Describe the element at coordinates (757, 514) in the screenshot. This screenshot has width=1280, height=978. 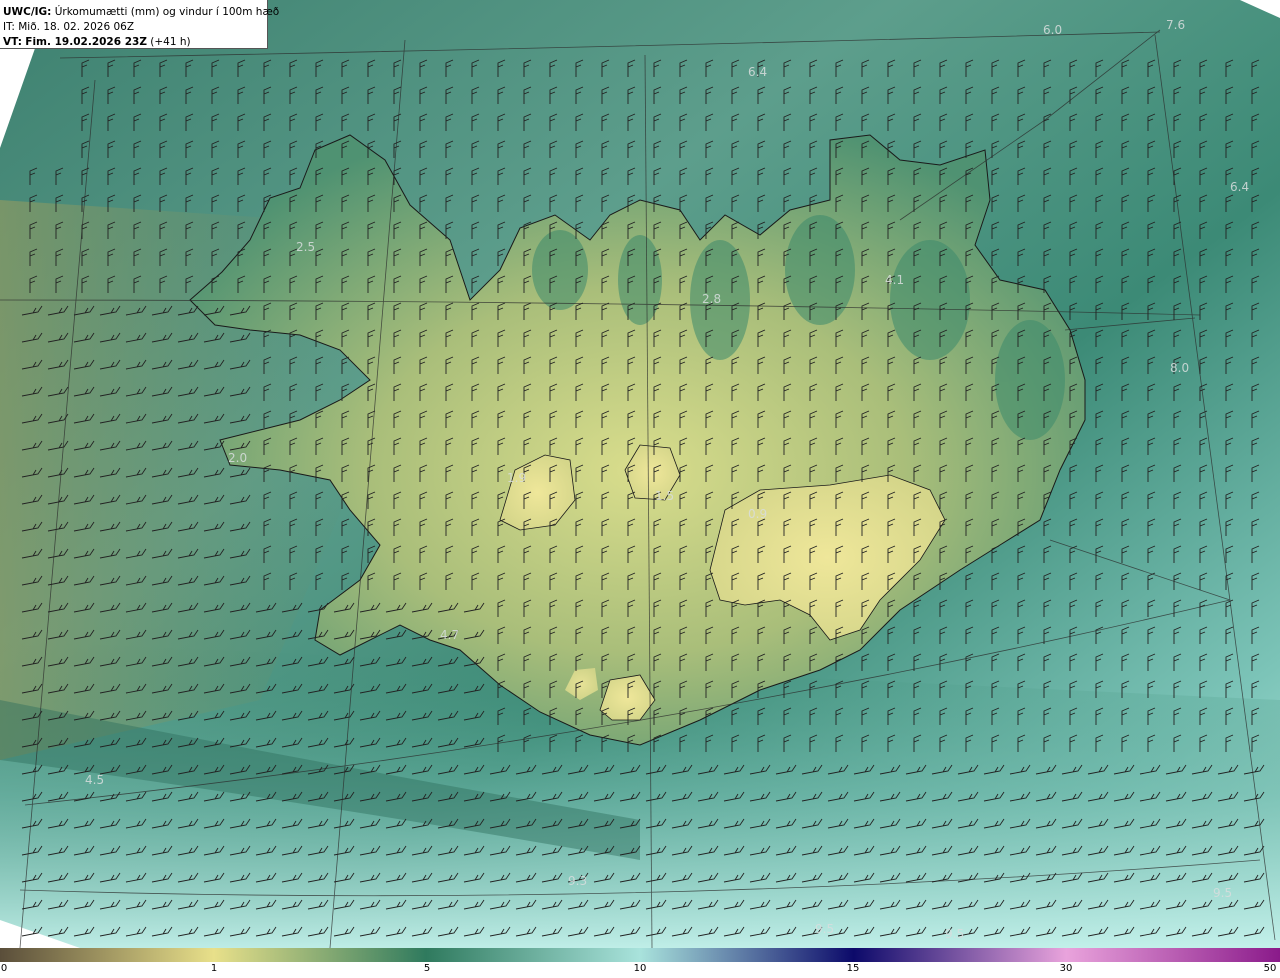
I see `value-label: 0.9` at that location.